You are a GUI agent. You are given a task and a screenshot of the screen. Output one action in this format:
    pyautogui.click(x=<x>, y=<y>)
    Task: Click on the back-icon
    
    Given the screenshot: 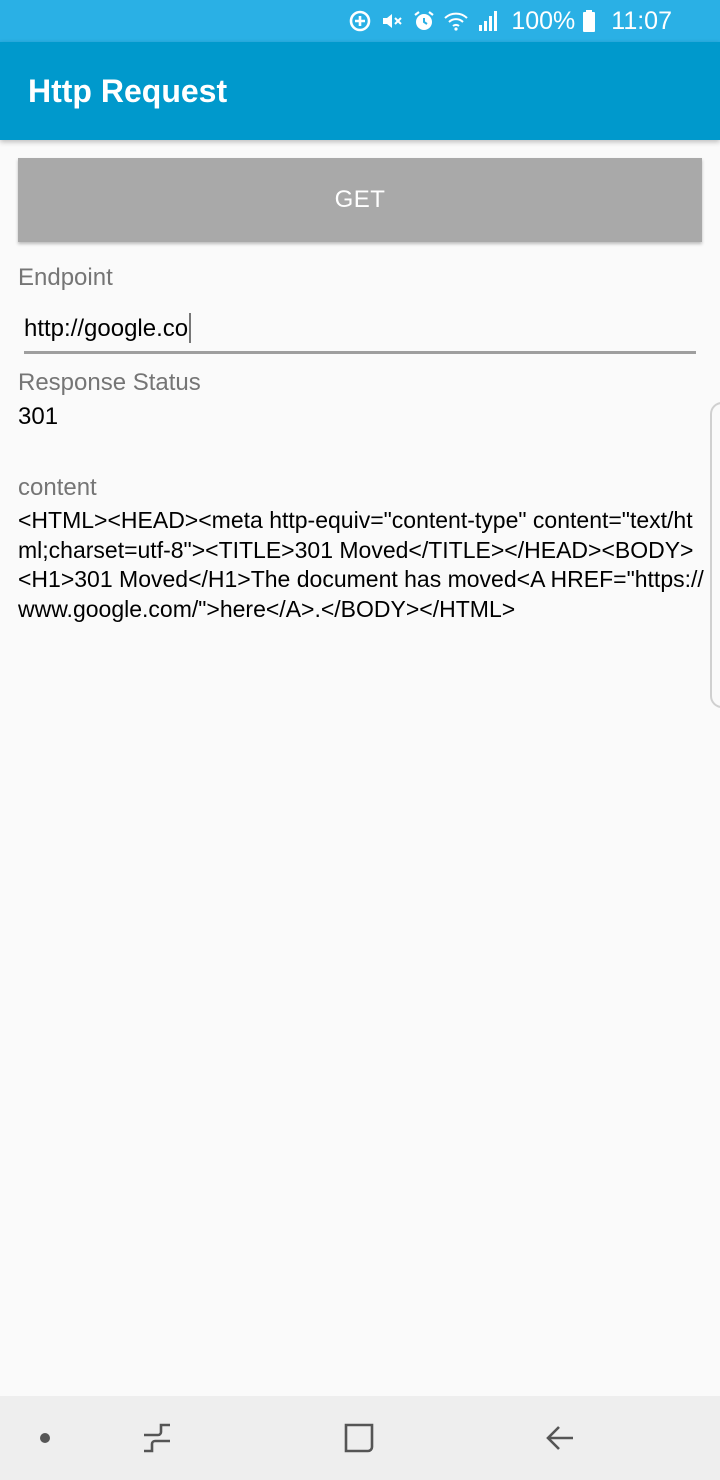 What is the action you would take?
    pyautogui.click(x=560, y=1438)
    